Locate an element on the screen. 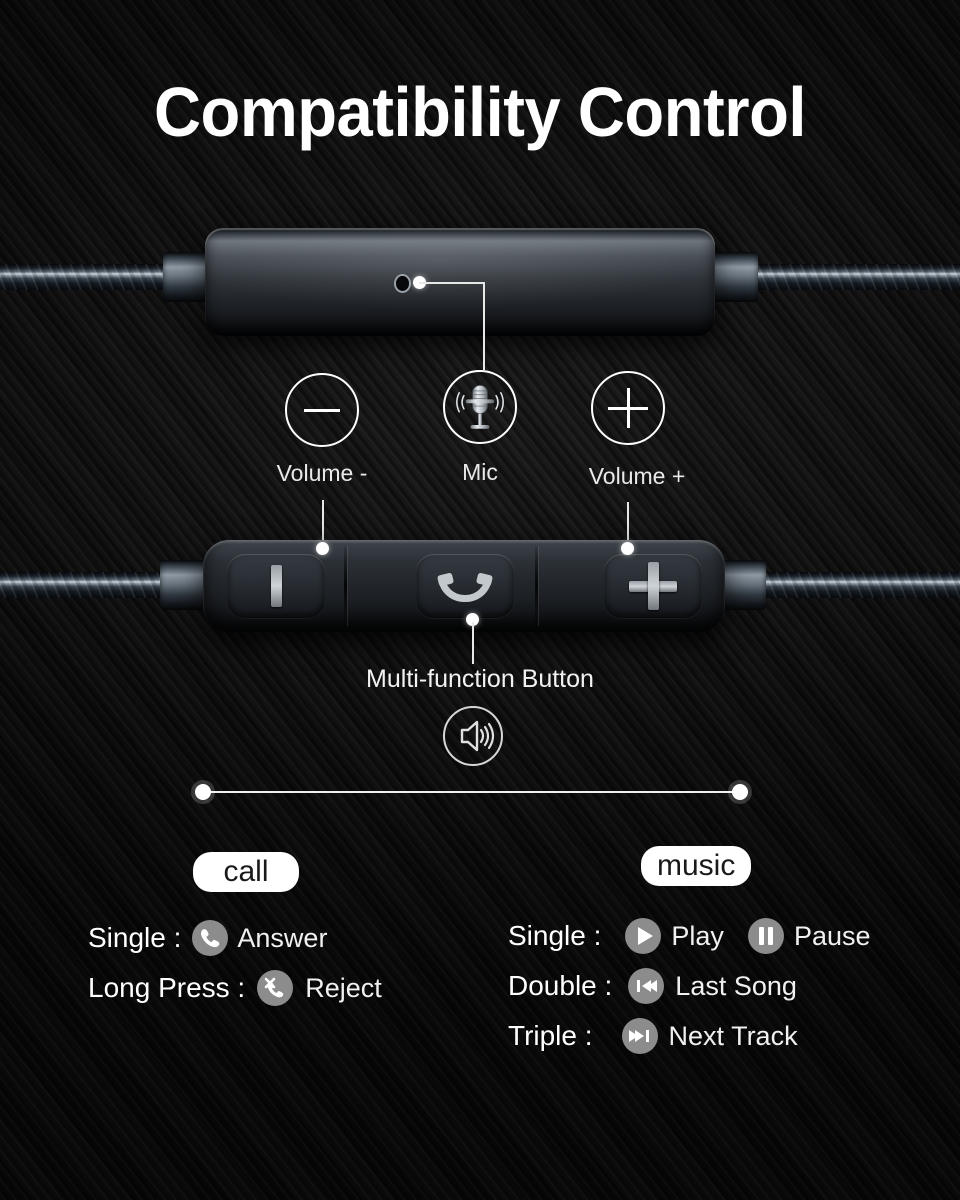 The height and width of the screenshot is (1200, 960). pause-icon is located at coordinates (765, 936).